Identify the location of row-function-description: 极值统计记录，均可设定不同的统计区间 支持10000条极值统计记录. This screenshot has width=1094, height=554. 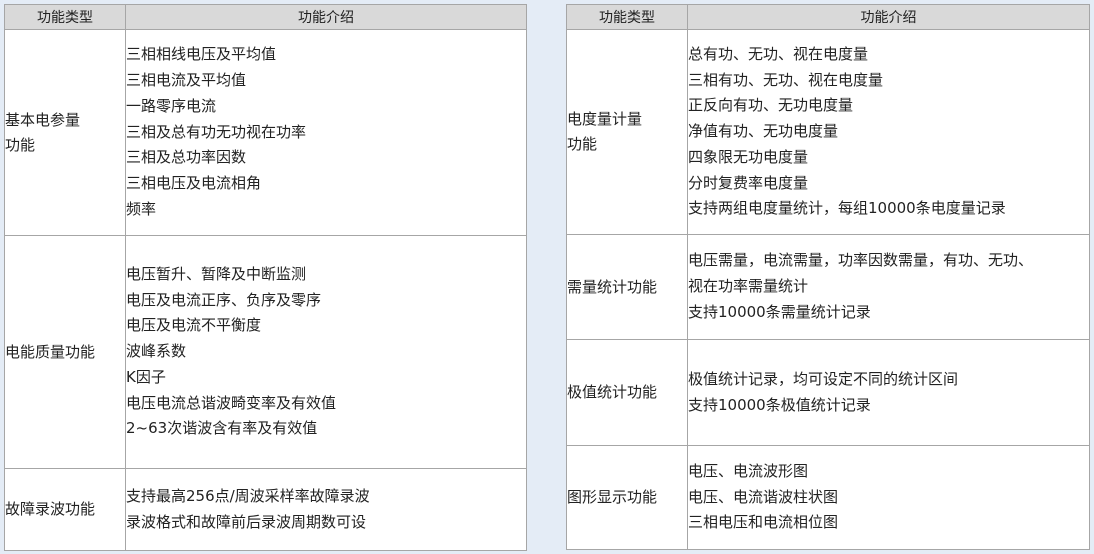
(888, 392).